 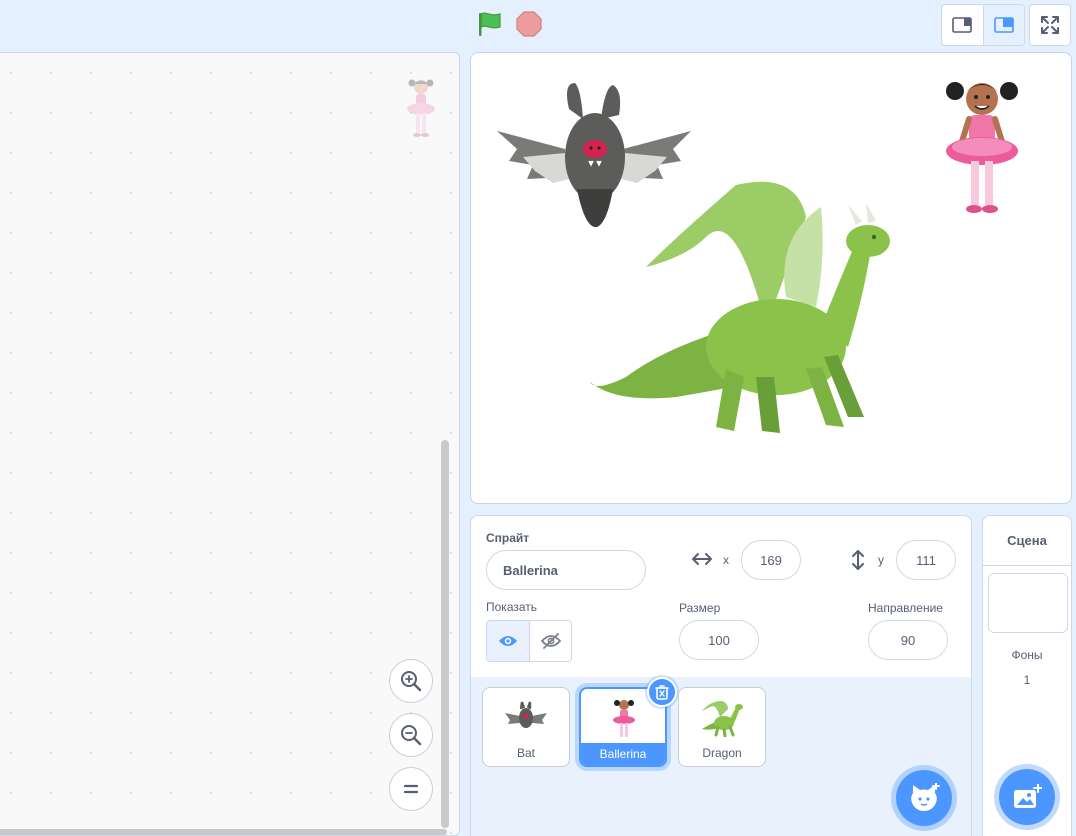 What do you see at coordinates (623, 754) in the screenshot?
I see `sprite-tile-name: Ballerina` at bounding box center [623, 754].